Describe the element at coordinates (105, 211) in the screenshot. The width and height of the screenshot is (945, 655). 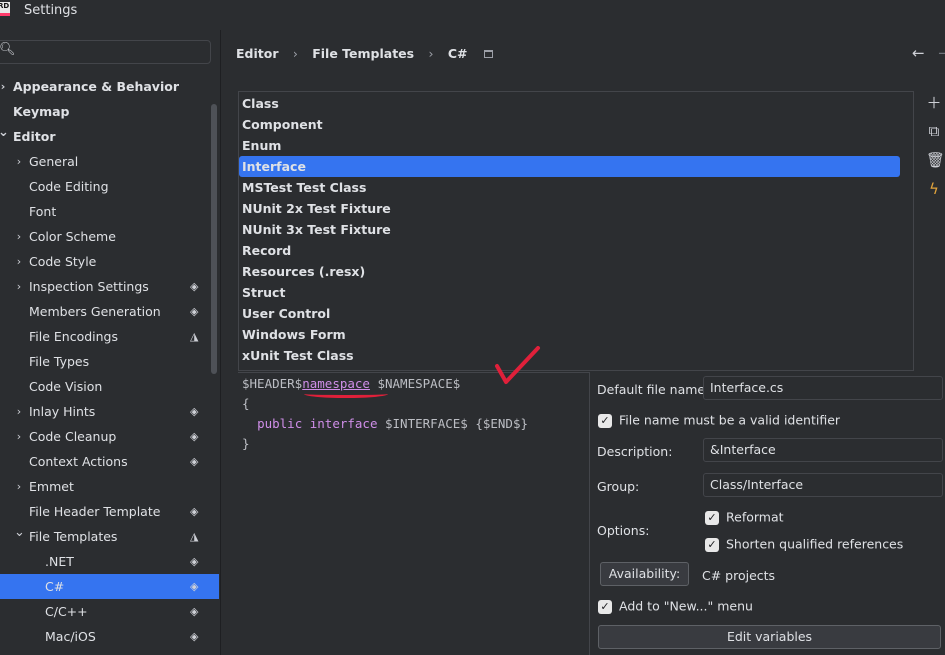
I see `sidebar-item-font: Font` at that location.